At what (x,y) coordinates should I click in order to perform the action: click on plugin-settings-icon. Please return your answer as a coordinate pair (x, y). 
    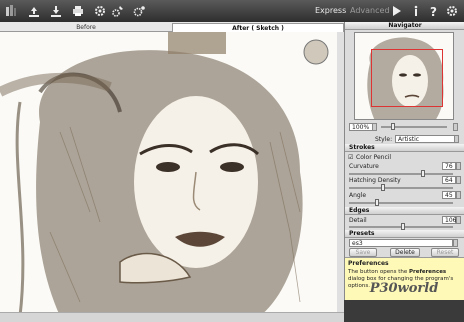
    Looking at the image, I should click on (118, 10).